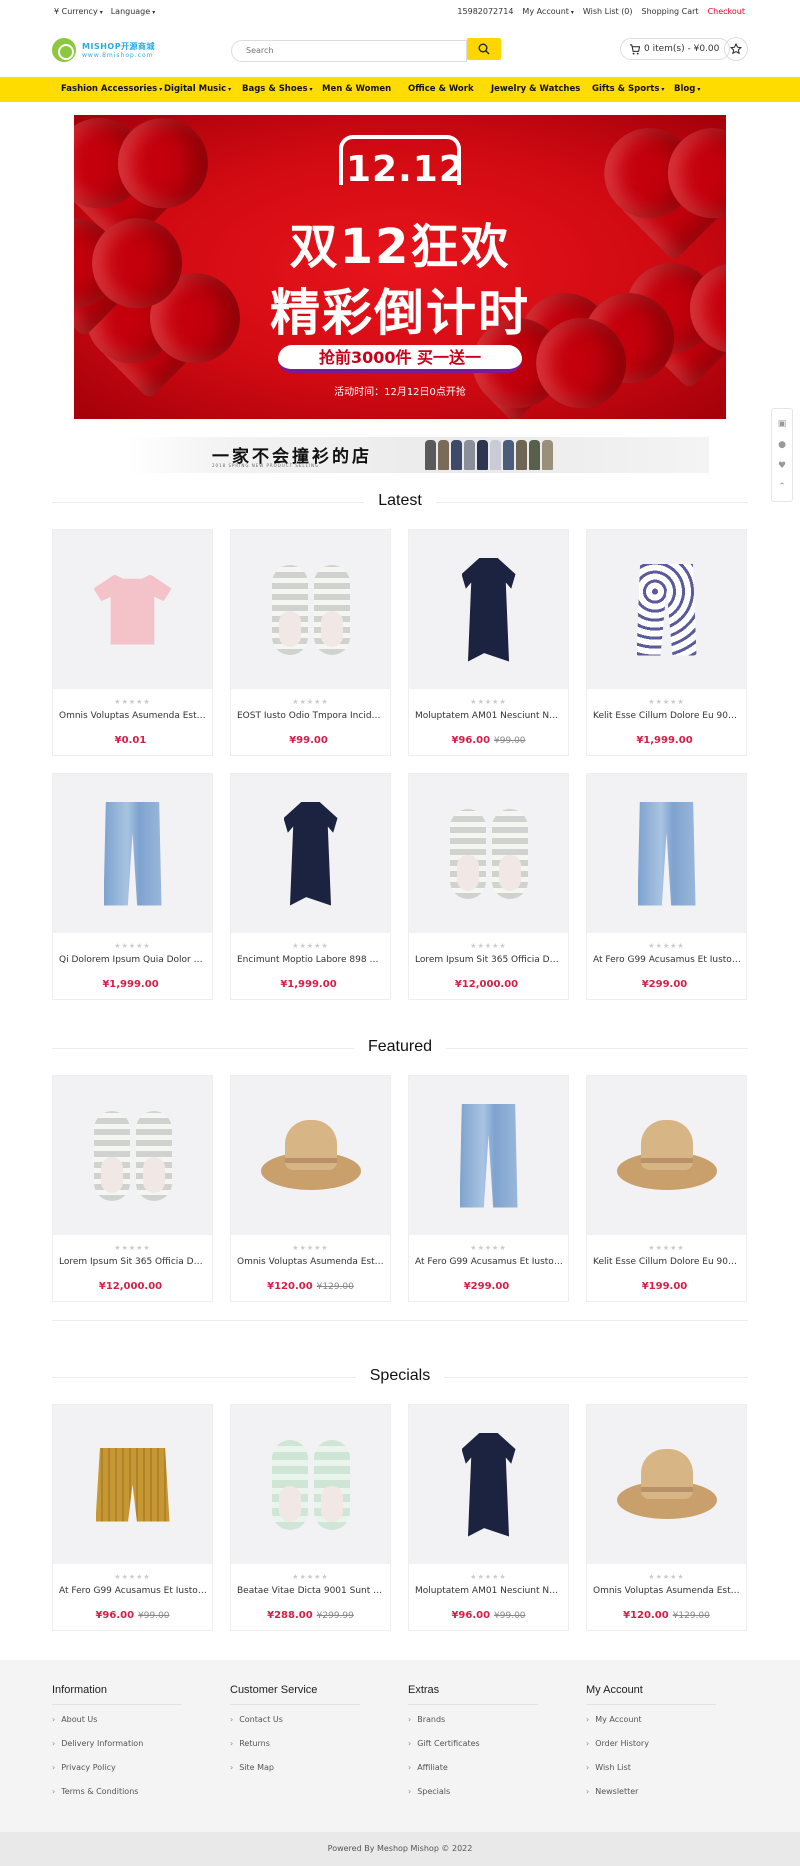  Describe the element at coordinates (782, 445) in the screenshot. I see `user-icon: ●` at that location.